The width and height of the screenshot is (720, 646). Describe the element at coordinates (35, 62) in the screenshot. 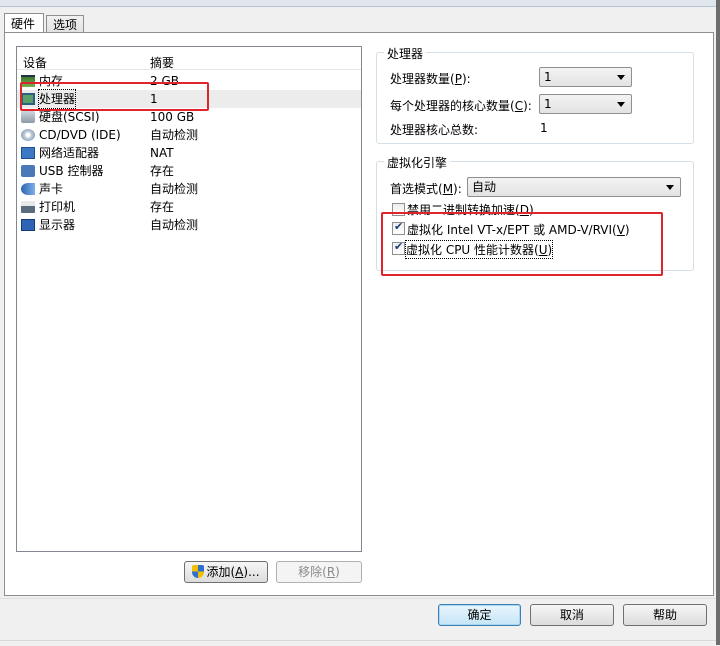

I see `column-header-device: 设备` at that location.